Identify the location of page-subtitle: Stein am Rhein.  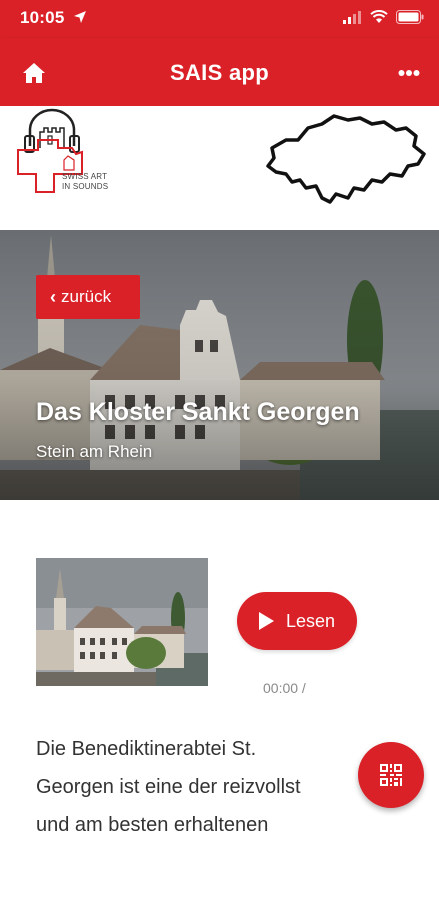
(94, 451).